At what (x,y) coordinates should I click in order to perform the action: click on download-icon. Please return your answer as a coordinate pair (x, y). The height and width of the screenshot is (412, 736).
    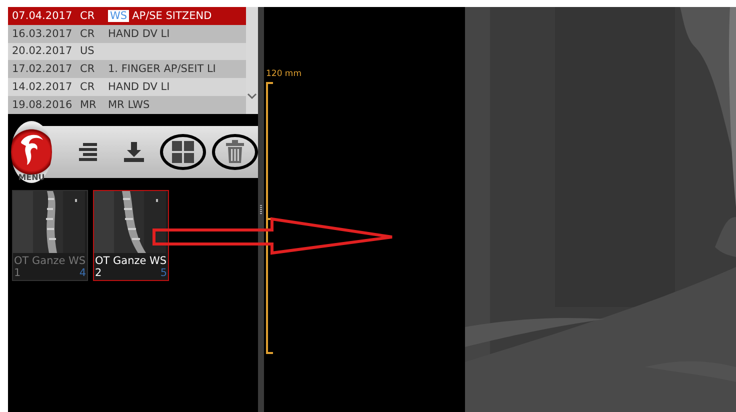
    Looking at the image, I should click on (134, 152).